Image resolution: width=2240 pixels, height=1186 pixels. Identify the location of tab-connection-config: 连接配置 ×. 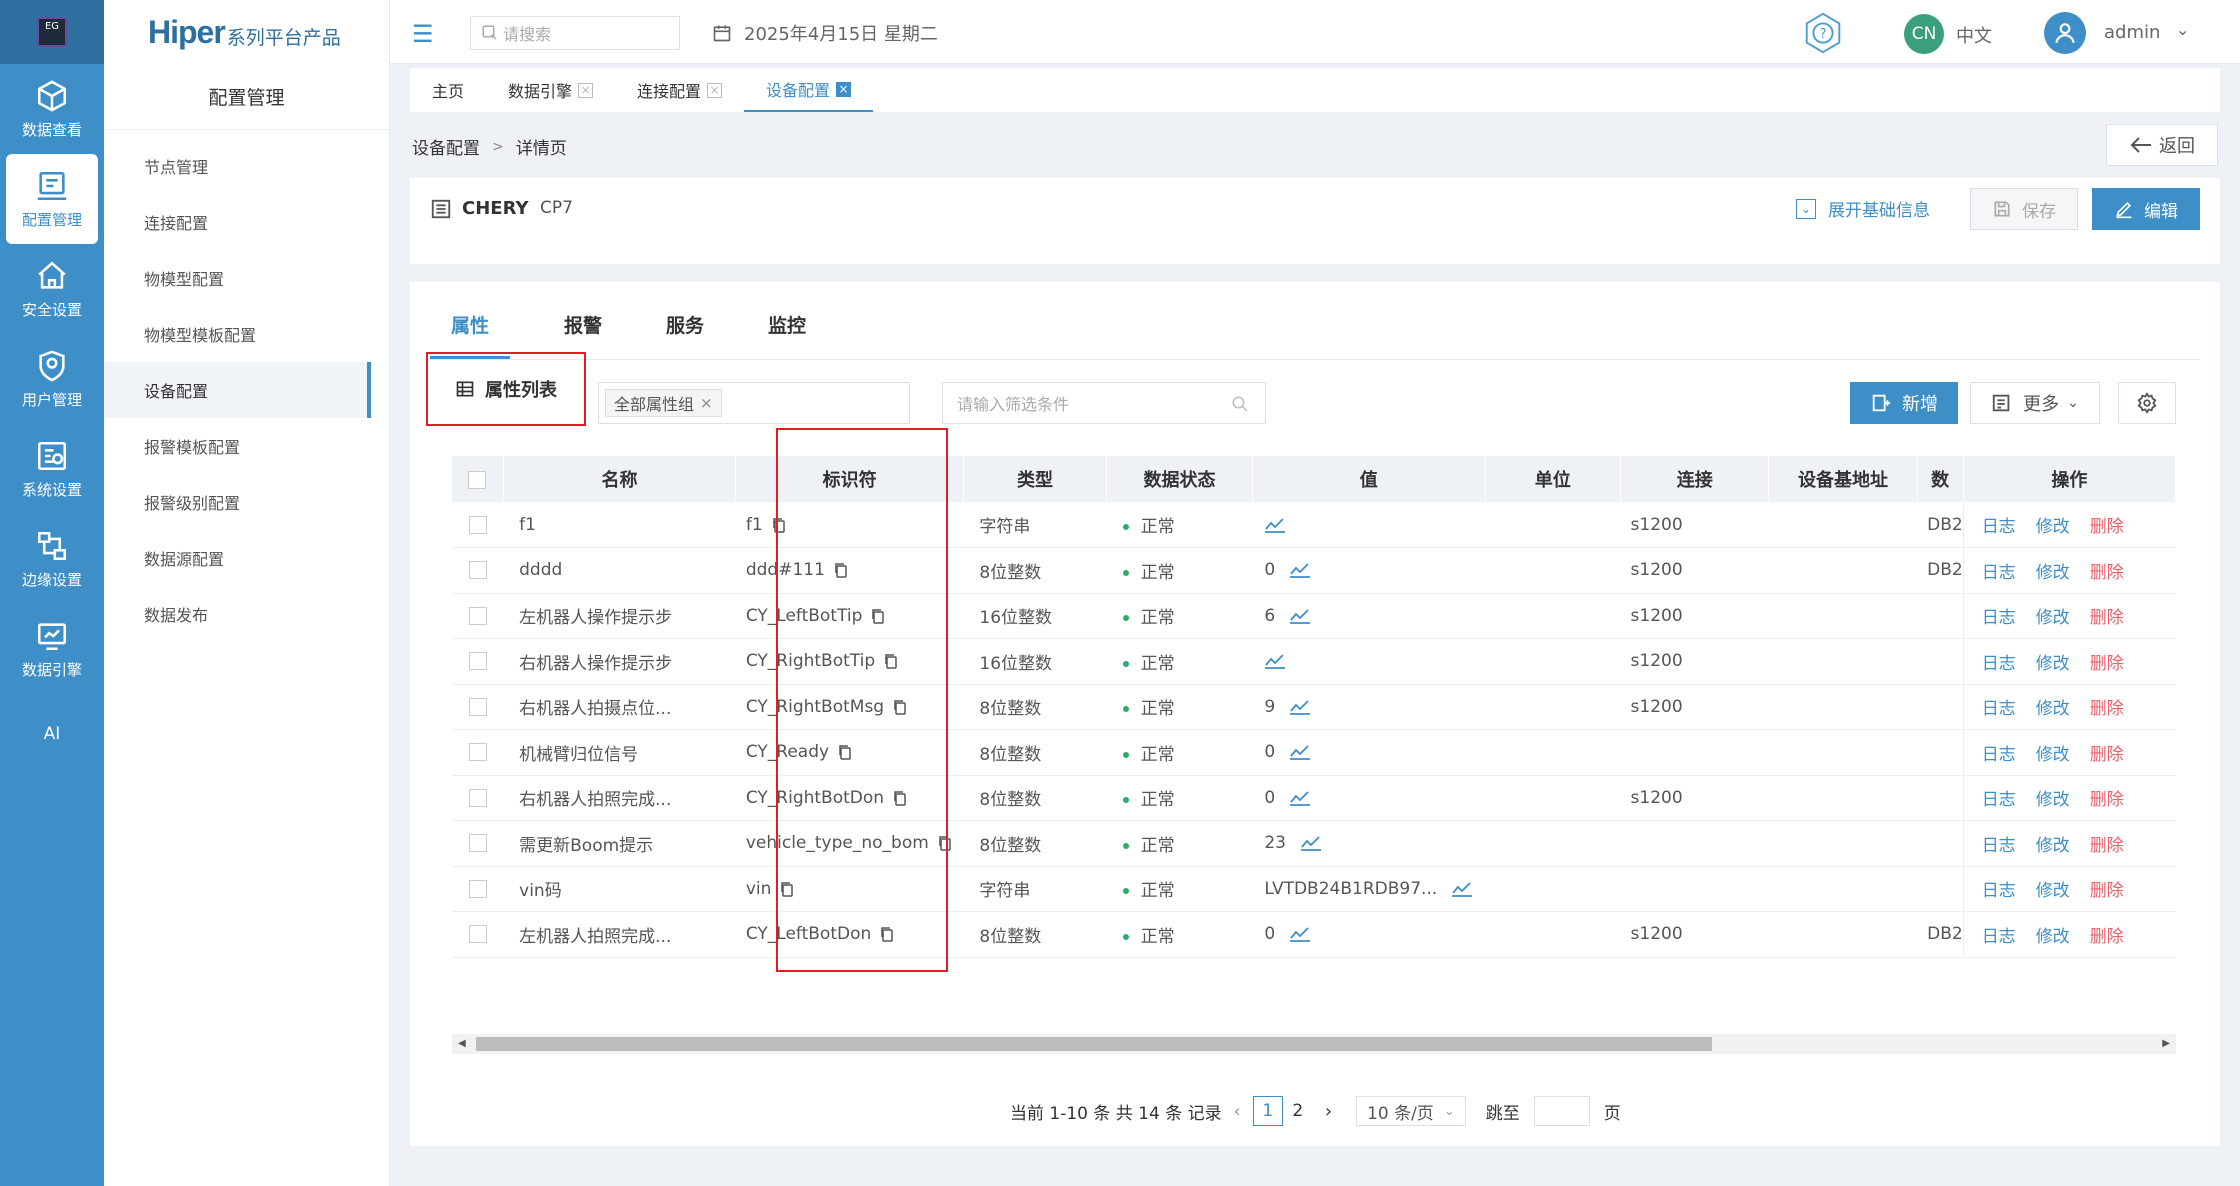
(679, 90).